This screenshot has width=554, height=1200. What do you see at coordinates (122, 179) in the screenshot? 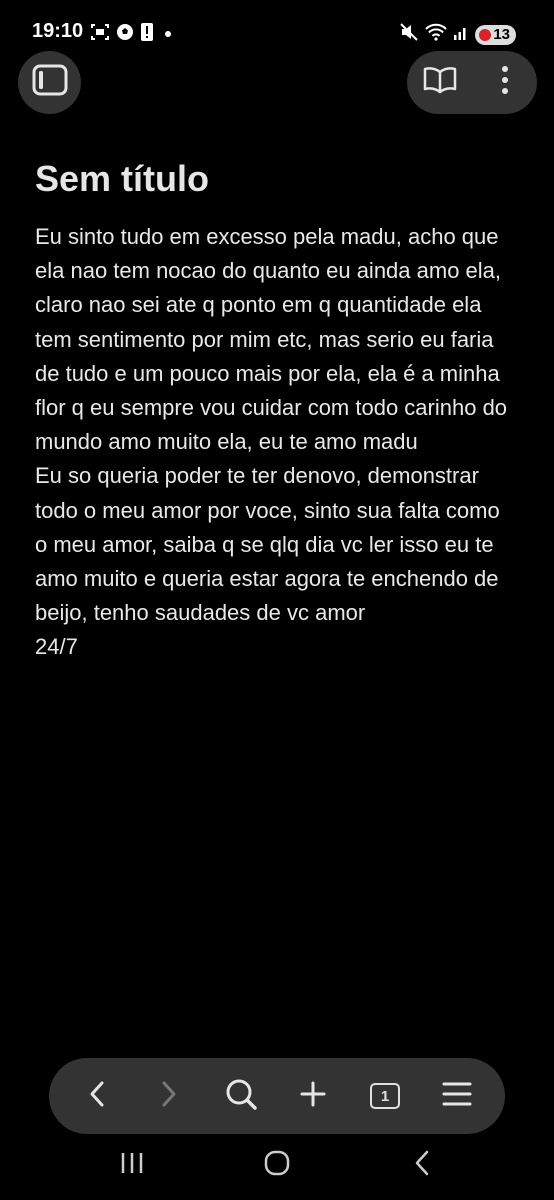
I see `note-title: Sem título` at bounding box center [122, 179].